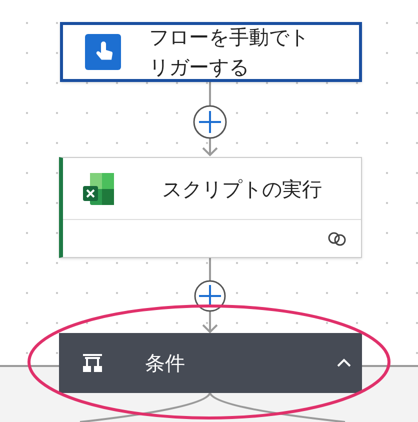  What do you see at coordinates (242, 189) in the screenshot?
I see `card-title: スクリプトの実行` at bounding box center [242, 189].